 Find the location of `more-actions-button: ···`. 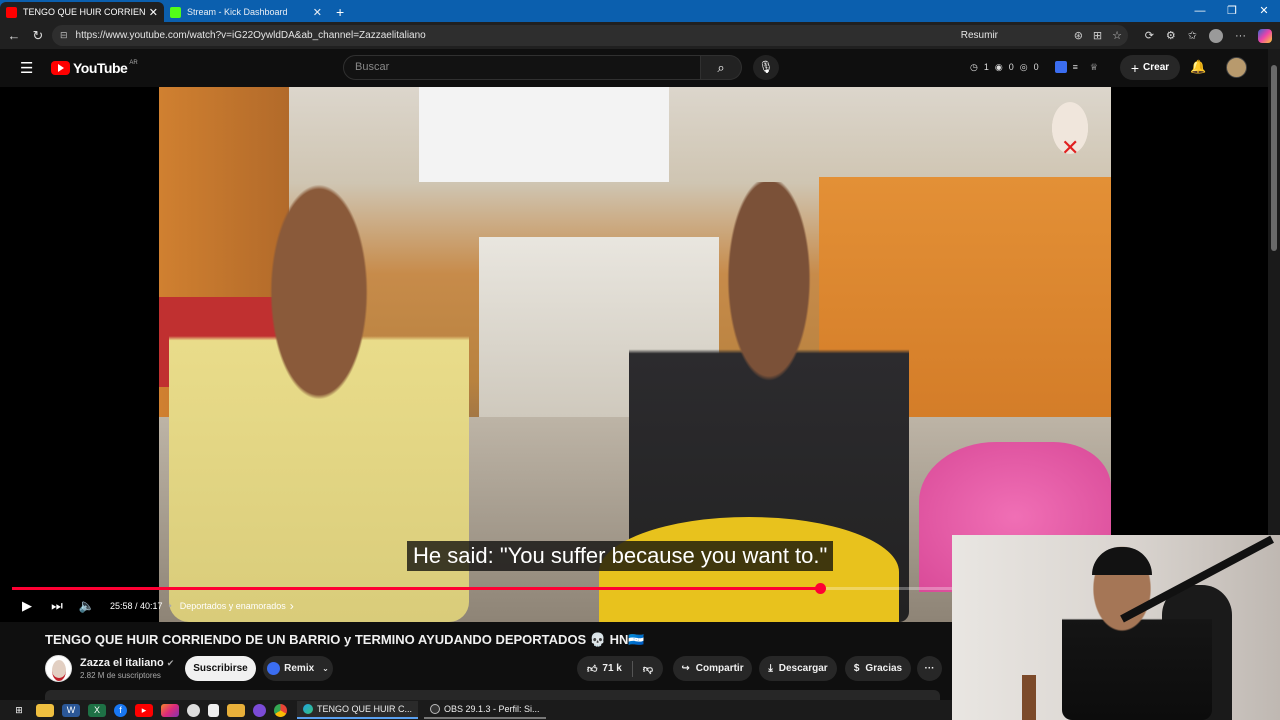

more-actions-button: ··· is located at coordinates (929, 668).